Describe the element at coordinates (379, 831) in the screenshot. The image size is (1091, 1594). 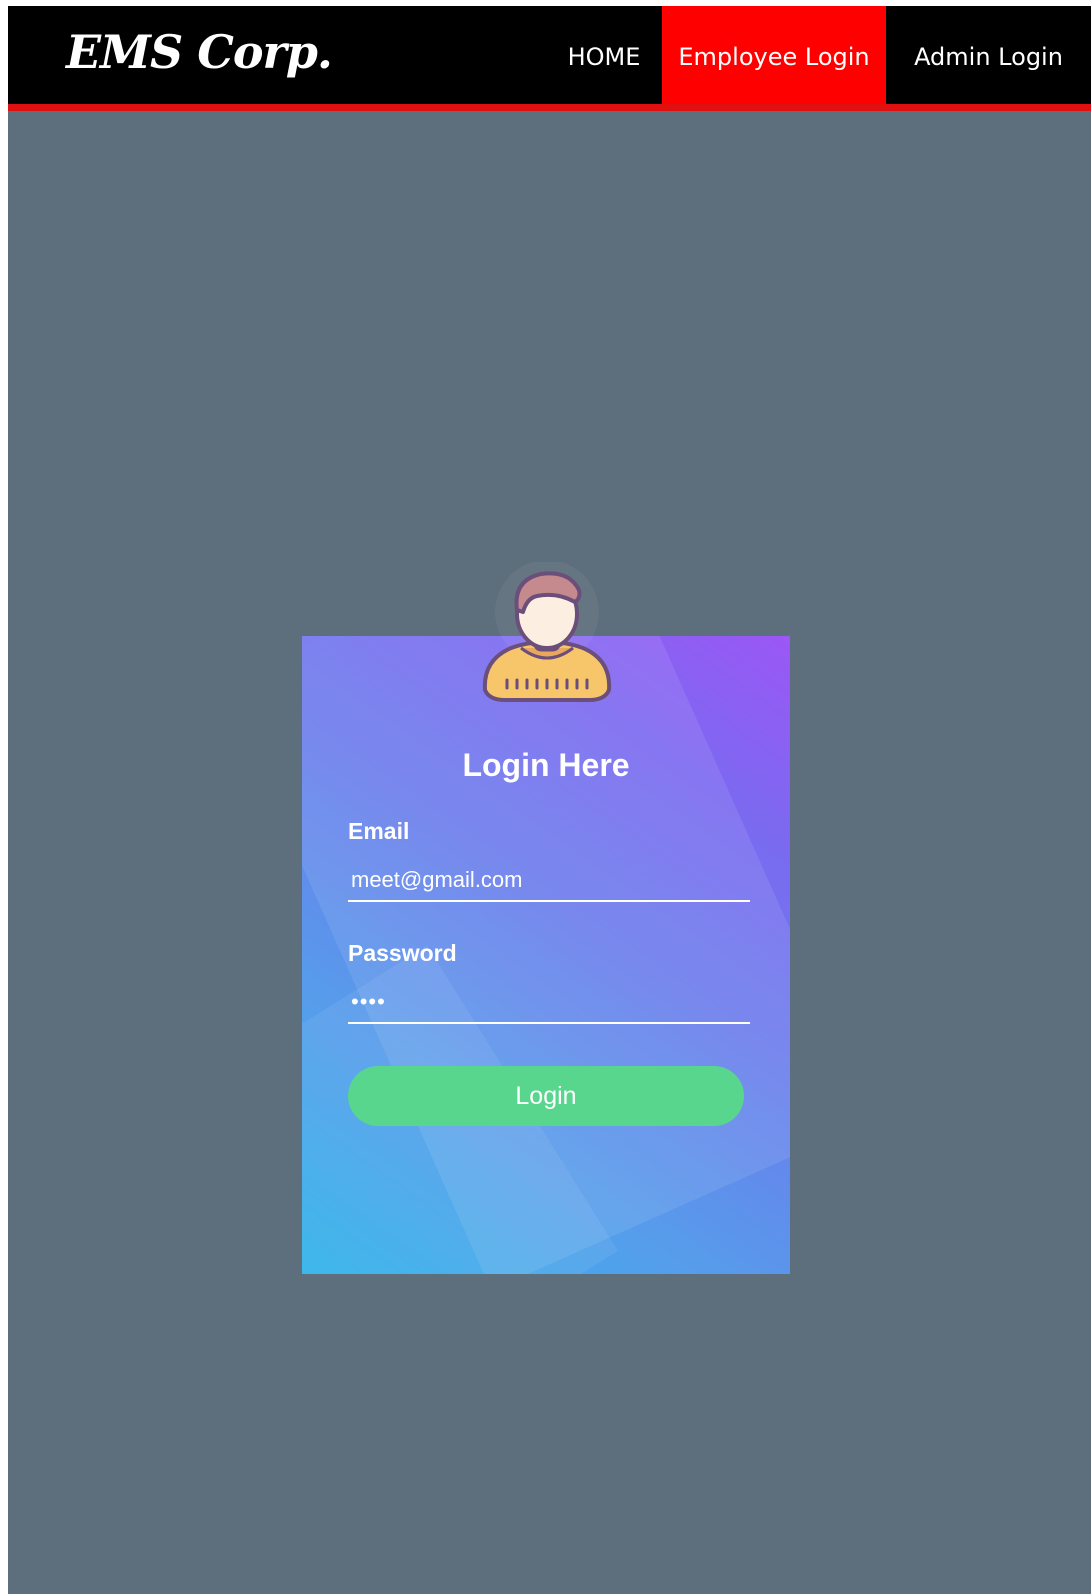
I see `email-label: Email` at that location.